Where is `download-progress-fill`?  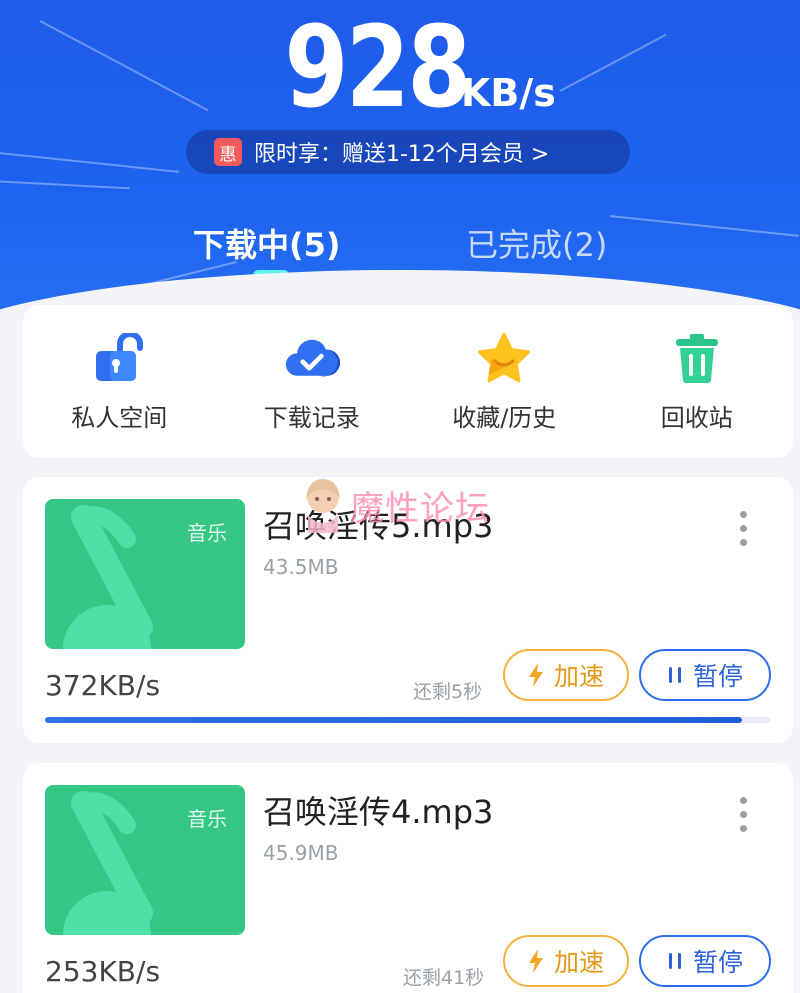
download-progress-fill is located at coordinates (393, 720).